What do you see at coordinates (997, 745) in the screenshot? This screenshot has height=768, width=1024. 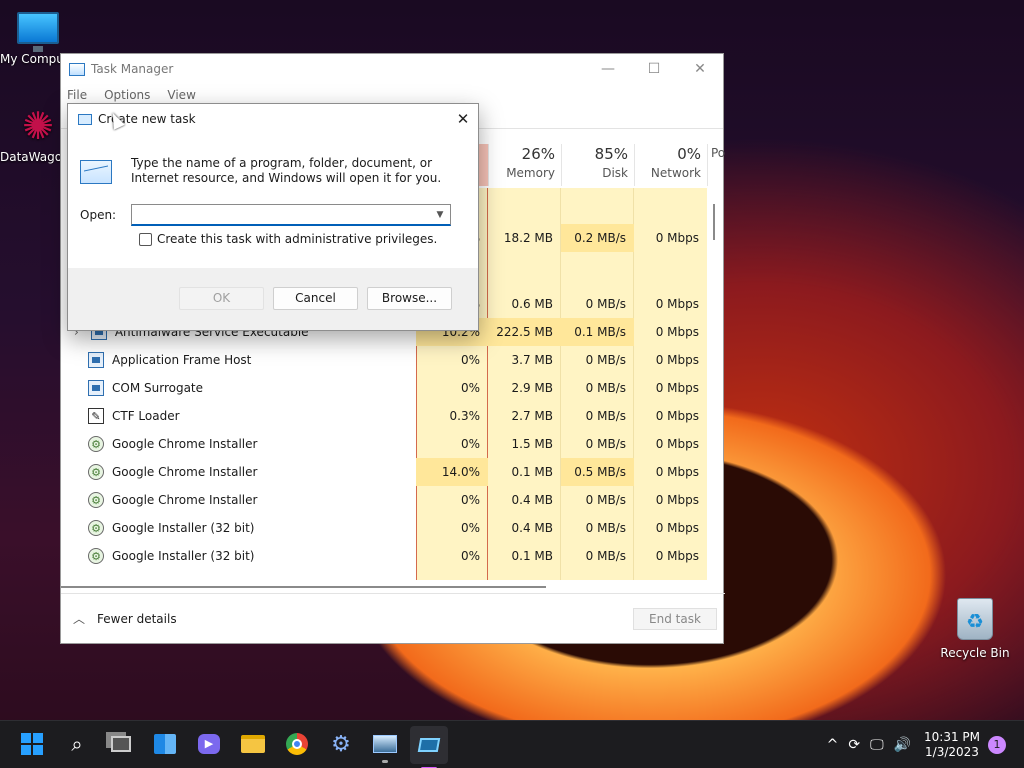 I see `notification-badge: 1` at bounding box center [997, 745].